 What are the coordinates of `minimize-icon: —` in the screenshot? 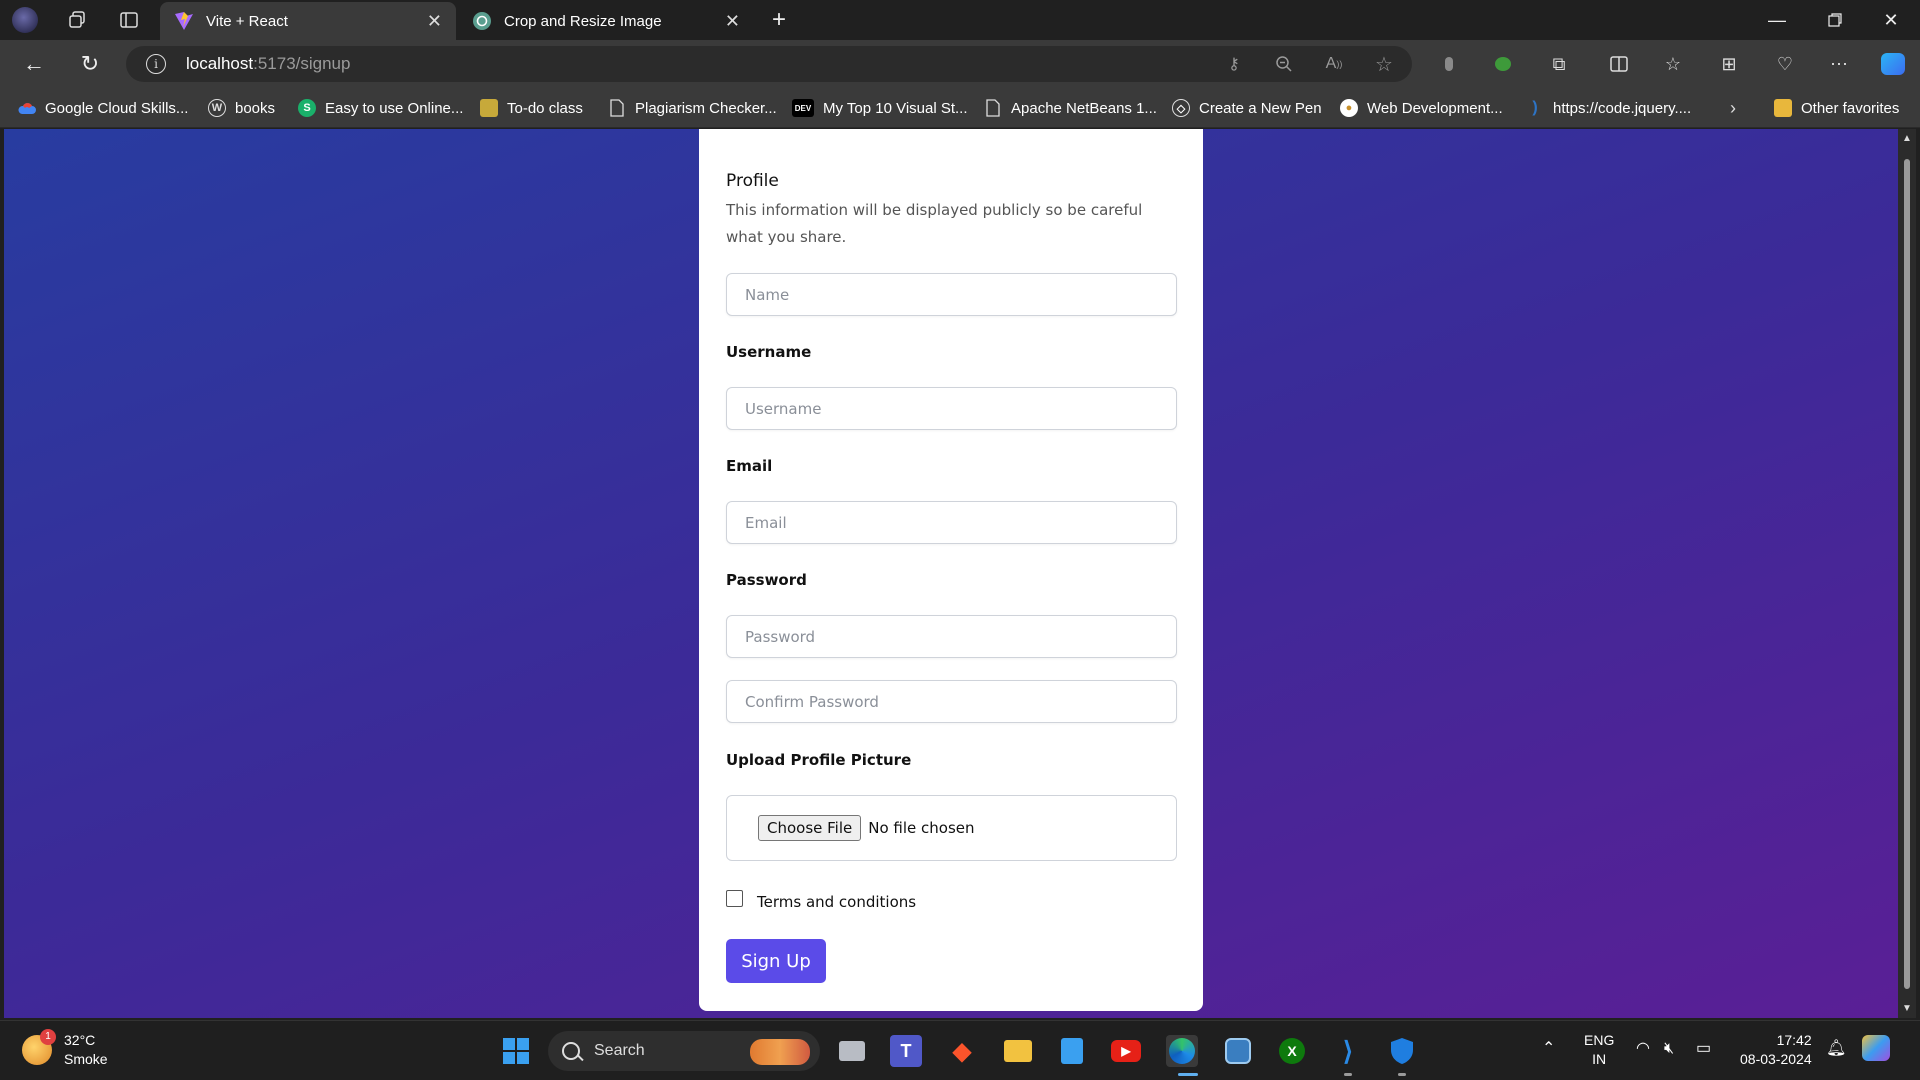 It's located at (1777, 20).